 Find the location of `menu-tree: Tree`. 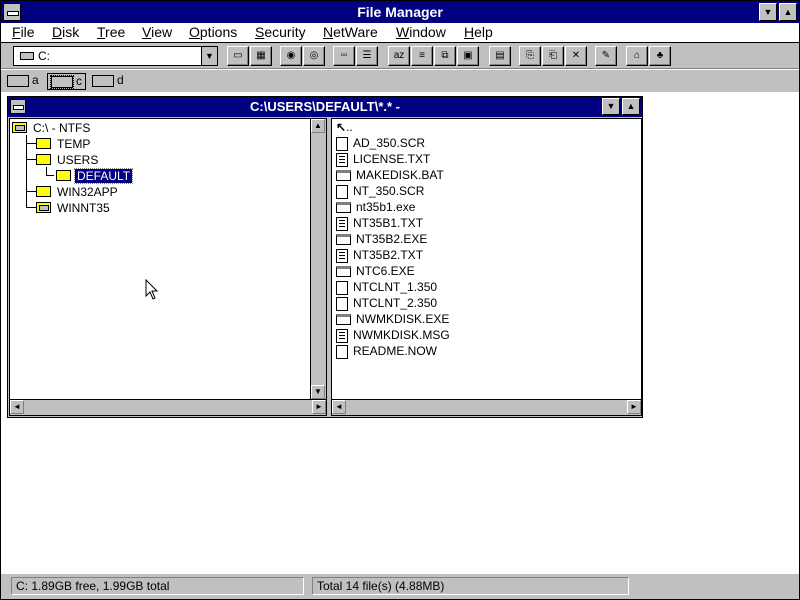

menu-tree: Tree is located at coordinates (111, 32).